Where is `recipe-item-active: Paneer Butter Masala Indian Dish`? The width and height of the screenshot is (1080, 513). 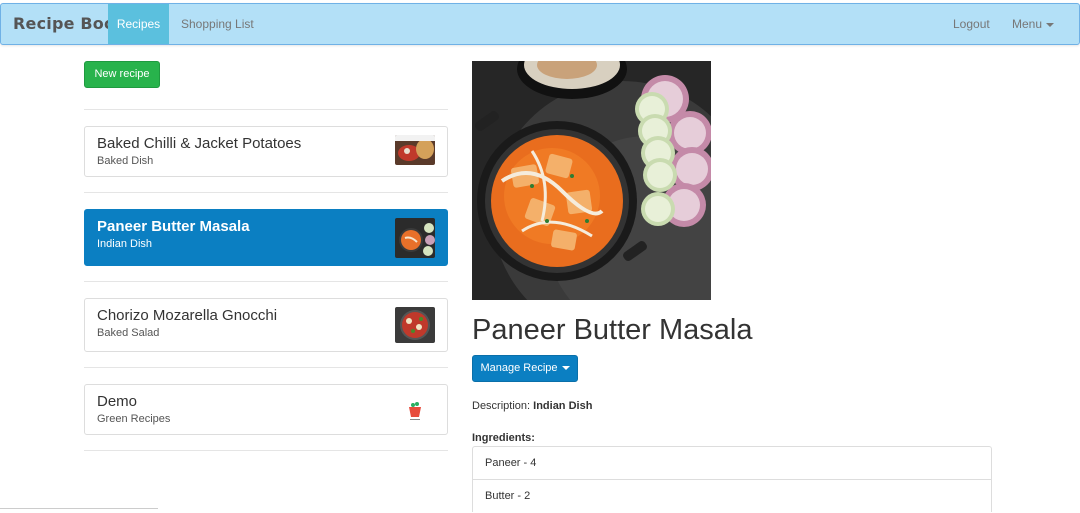
recipe-item-active: Paneer Butter Masala Indian Dish is located at coordinates (266, 237).